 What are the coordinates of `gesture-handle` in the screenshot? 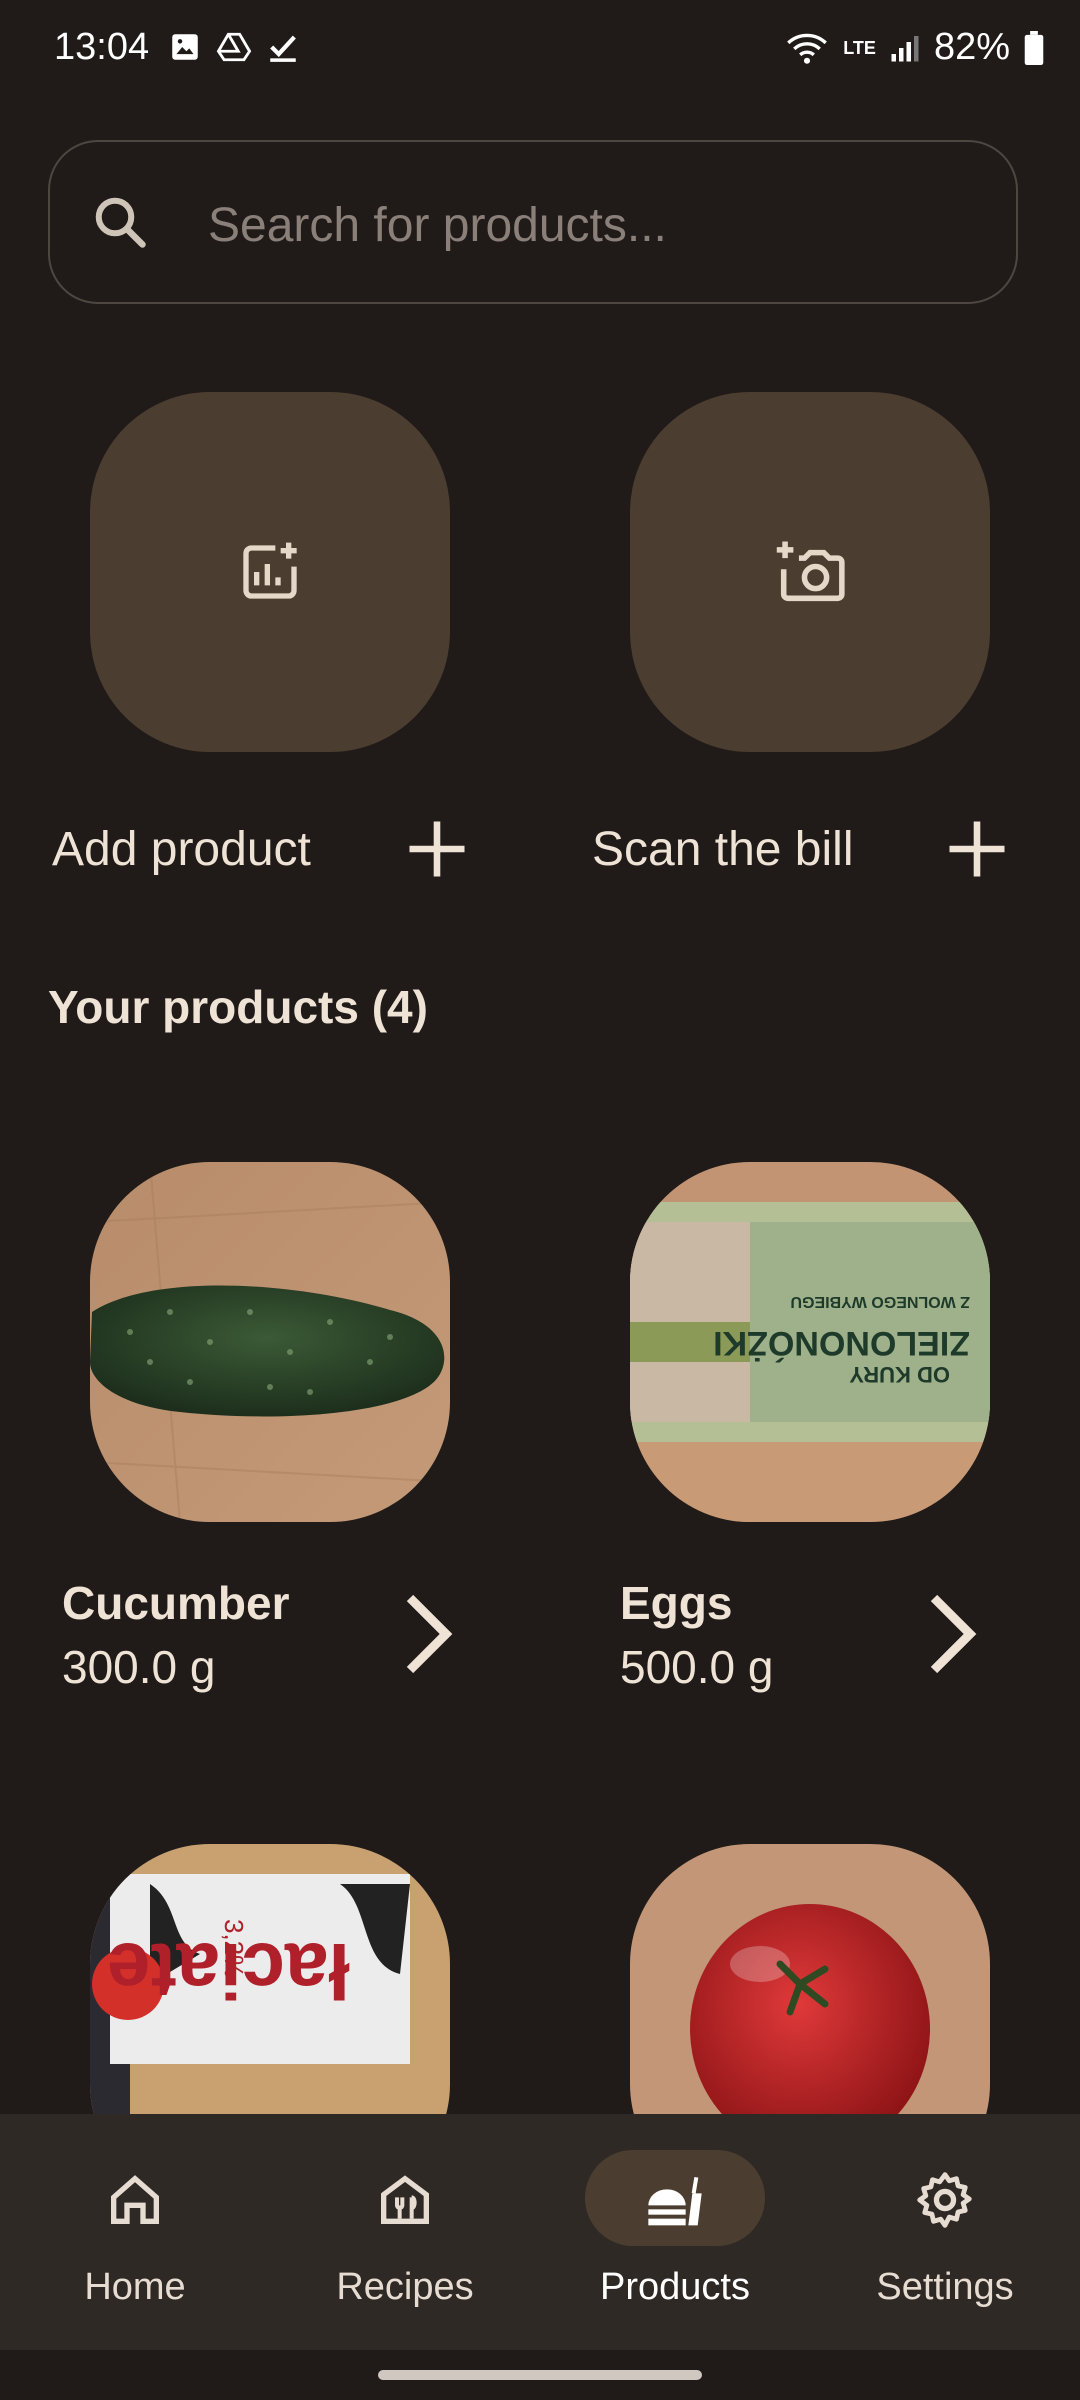 It's located at (540, 2375).